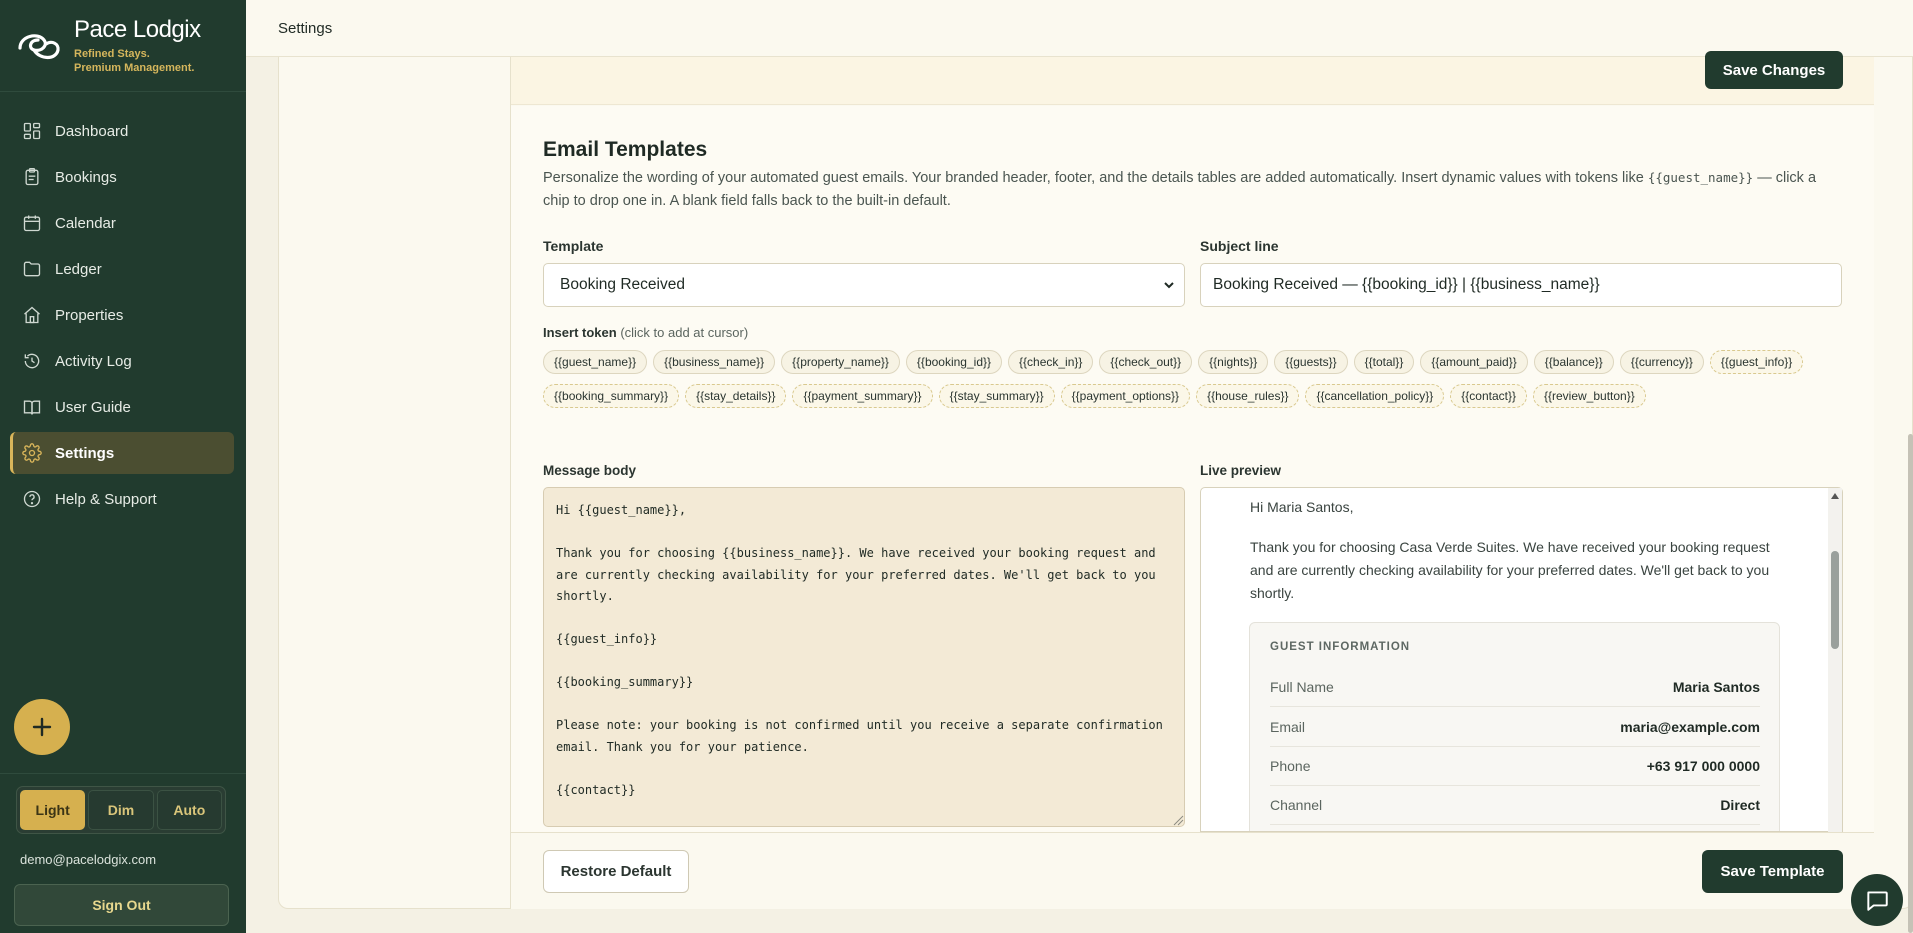 Image resolution: width=1913 pixels, height=933 pixels. I want to click on dashboard-icon, so click(32, 131).